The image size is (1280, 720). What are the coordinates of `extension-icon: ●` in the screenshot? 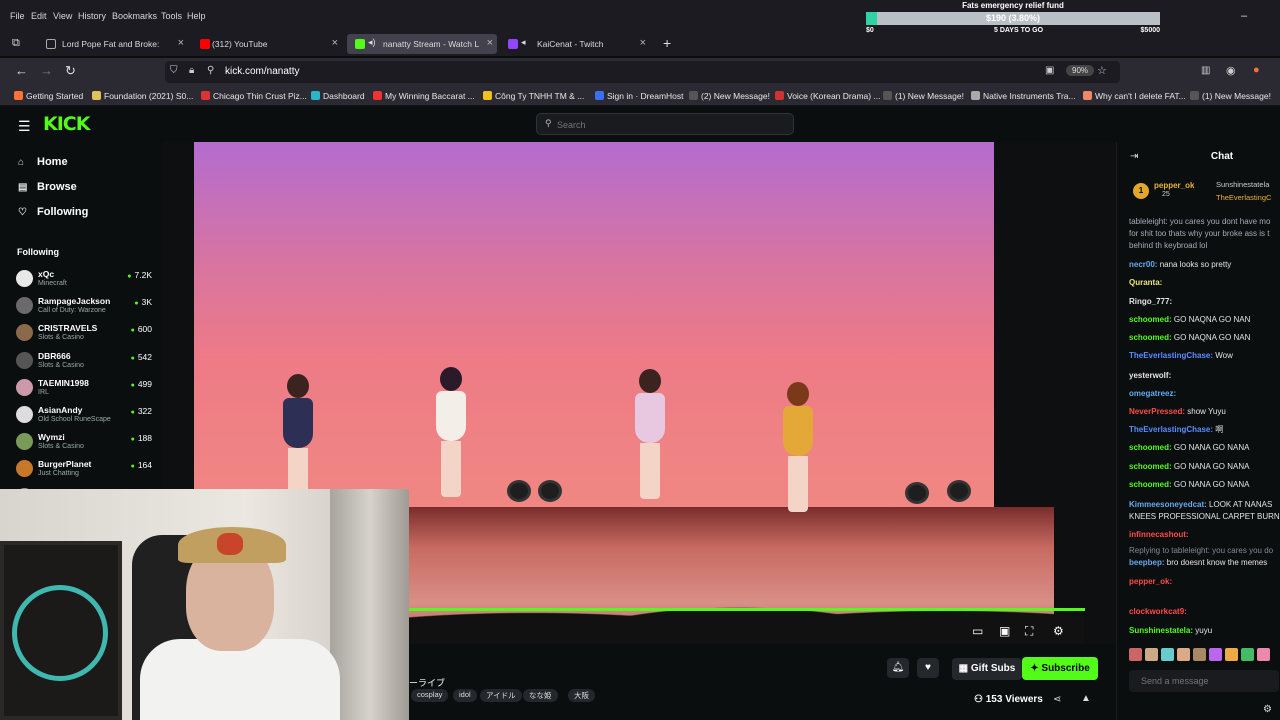 It's located at (1256, 70).